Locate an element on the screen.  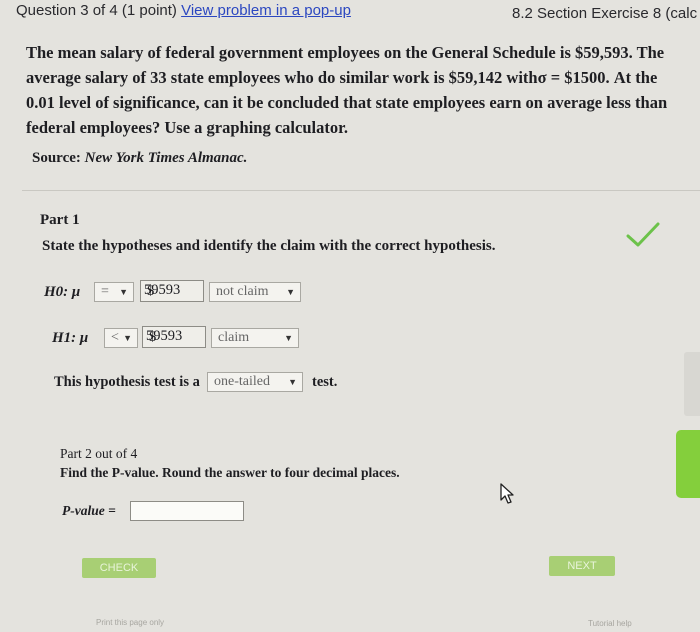
h1-operator-select: < ▼ is located at coordinates (121, 338).